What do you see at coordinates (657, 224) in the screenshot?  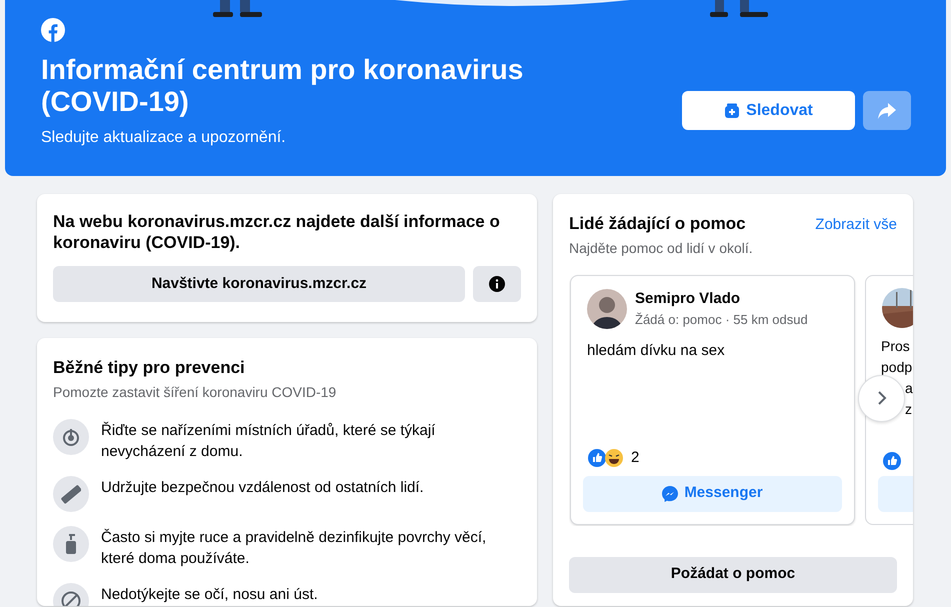 I see `help-title: Lidé žádající o pomoc` at bounding box center [657, 224].